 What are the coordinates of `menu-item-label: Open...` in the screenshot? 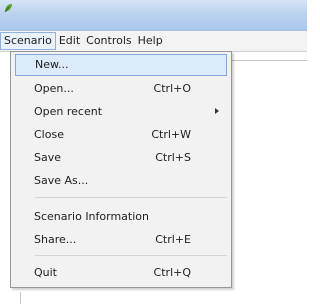 It's located at (54, 88).